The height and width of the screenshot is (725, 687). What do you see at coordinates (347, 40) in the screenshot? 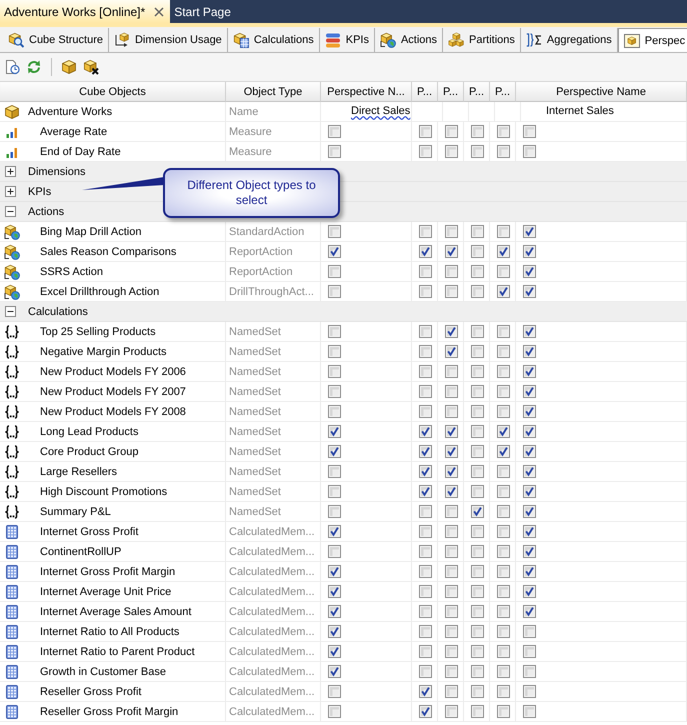
I see `designer-tab: KPIs` at bounding box center [347, 40].